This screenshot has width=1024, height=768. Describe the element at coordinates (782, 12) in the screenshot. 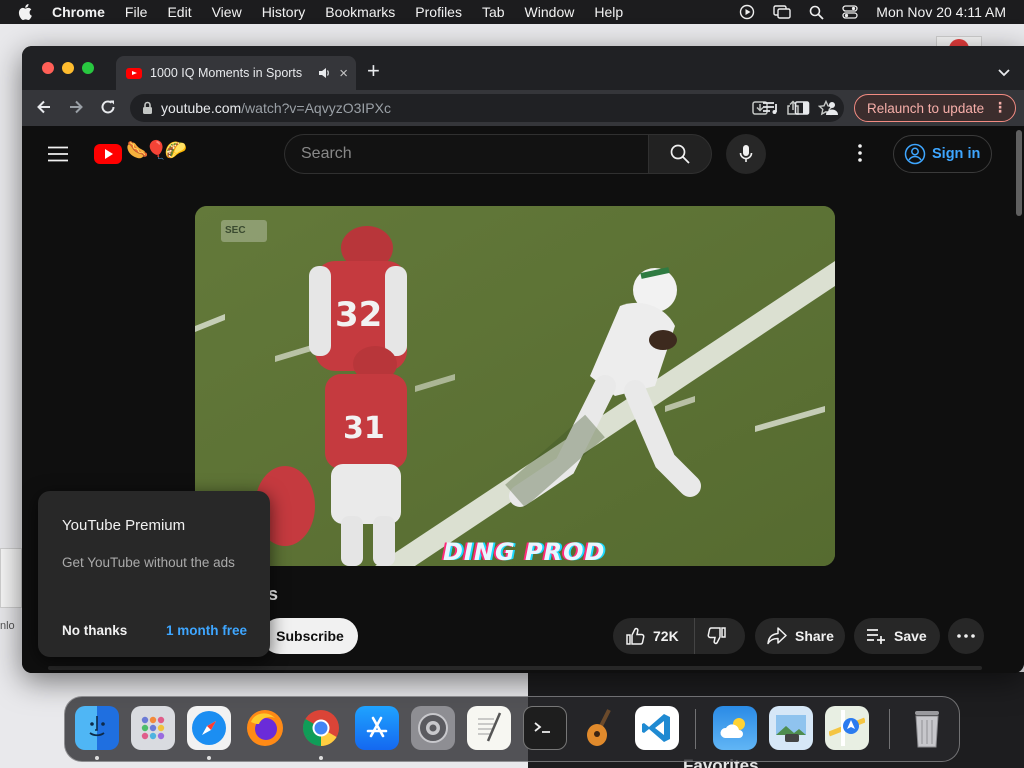

I see `screen-mirroring-icon` at that location.